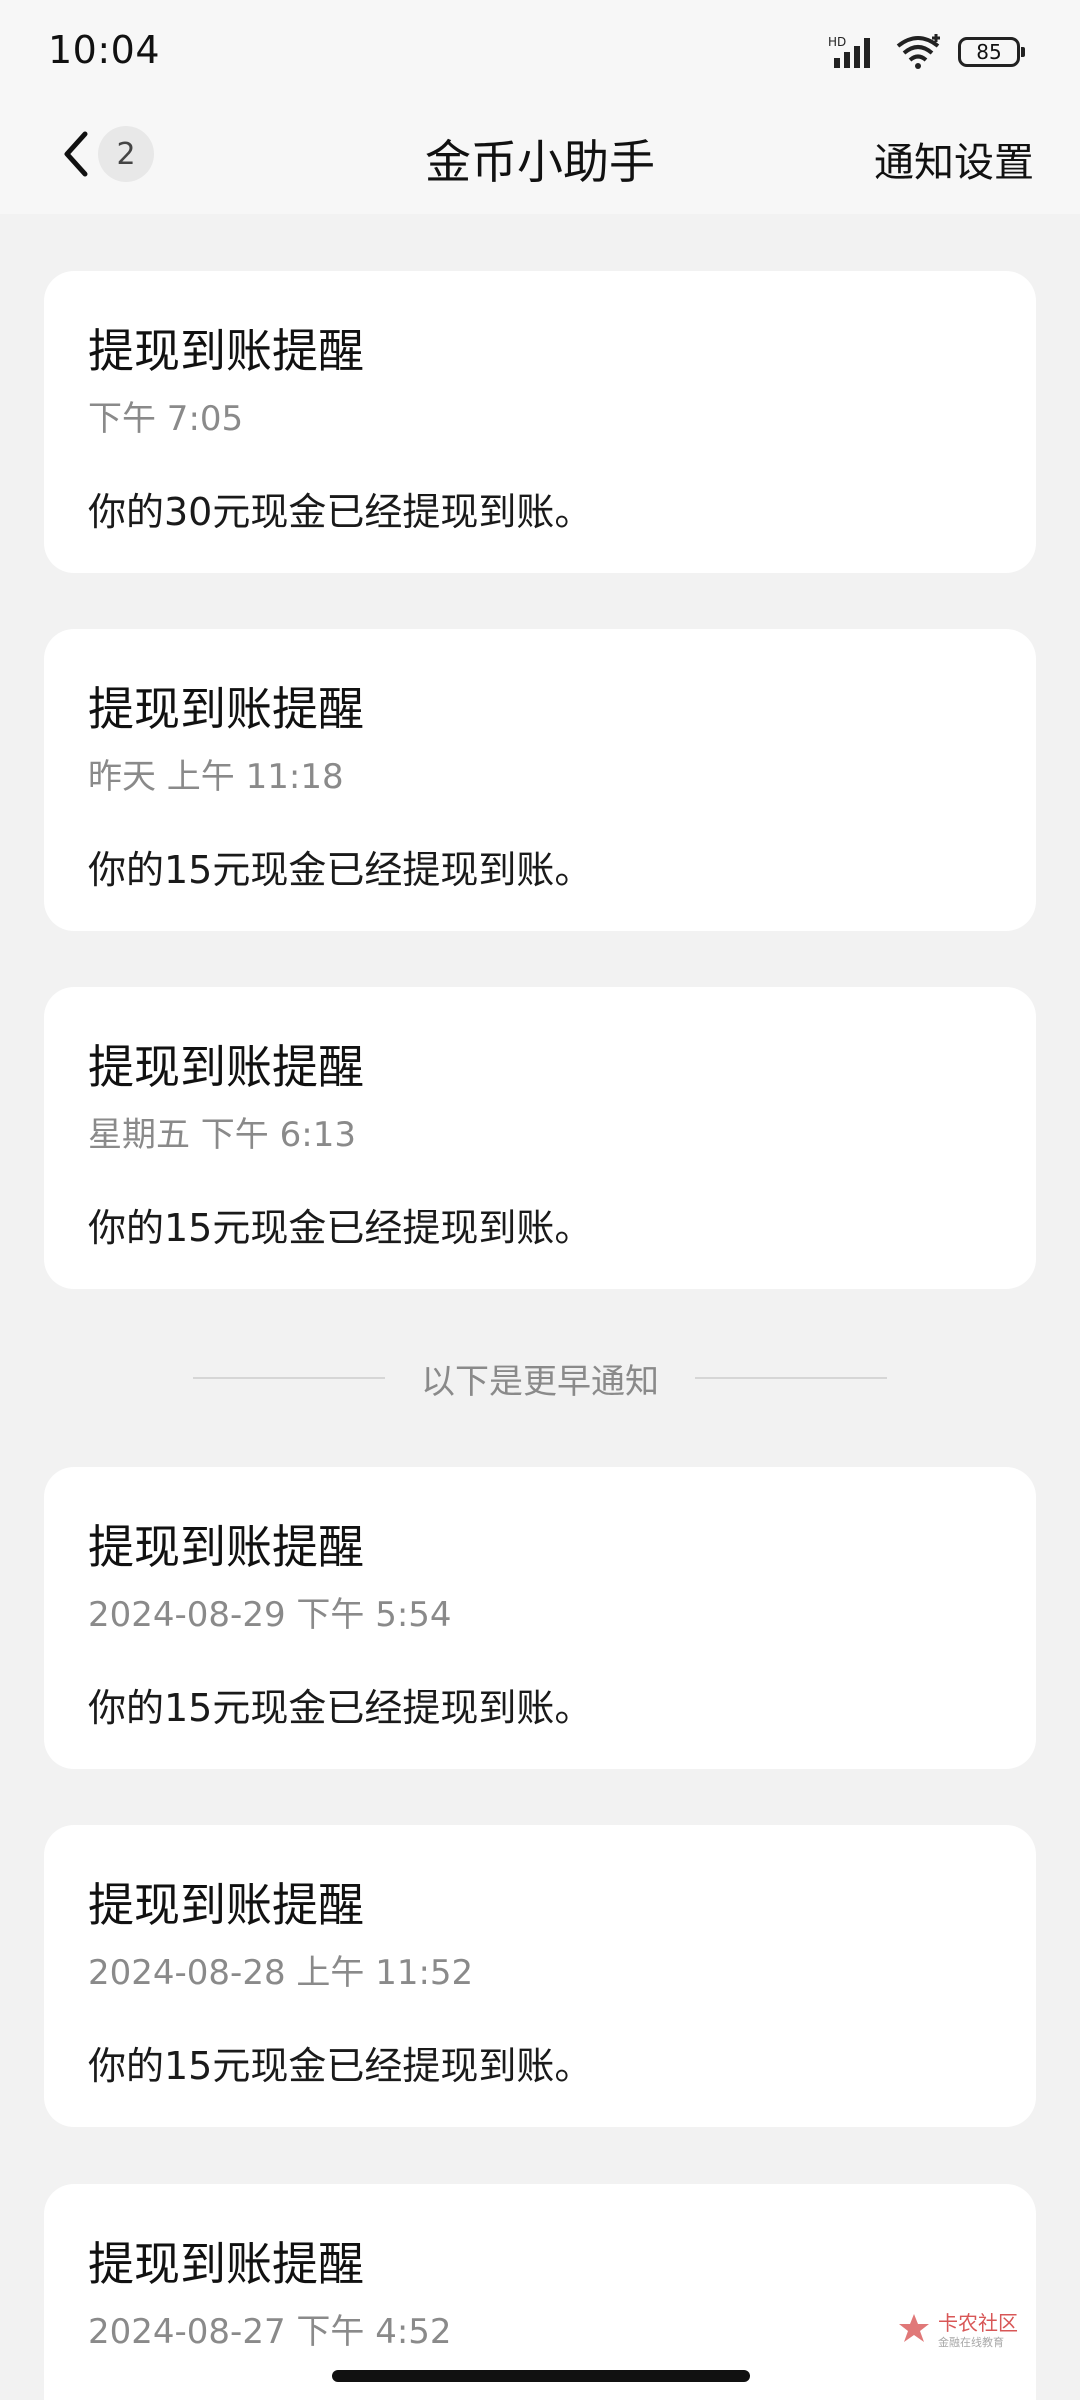 The width and height of the screenshot is (1080, 2400). Describe the element at coordinates (541, 2376) in the screenshot. I see `home-indicator` at that location.